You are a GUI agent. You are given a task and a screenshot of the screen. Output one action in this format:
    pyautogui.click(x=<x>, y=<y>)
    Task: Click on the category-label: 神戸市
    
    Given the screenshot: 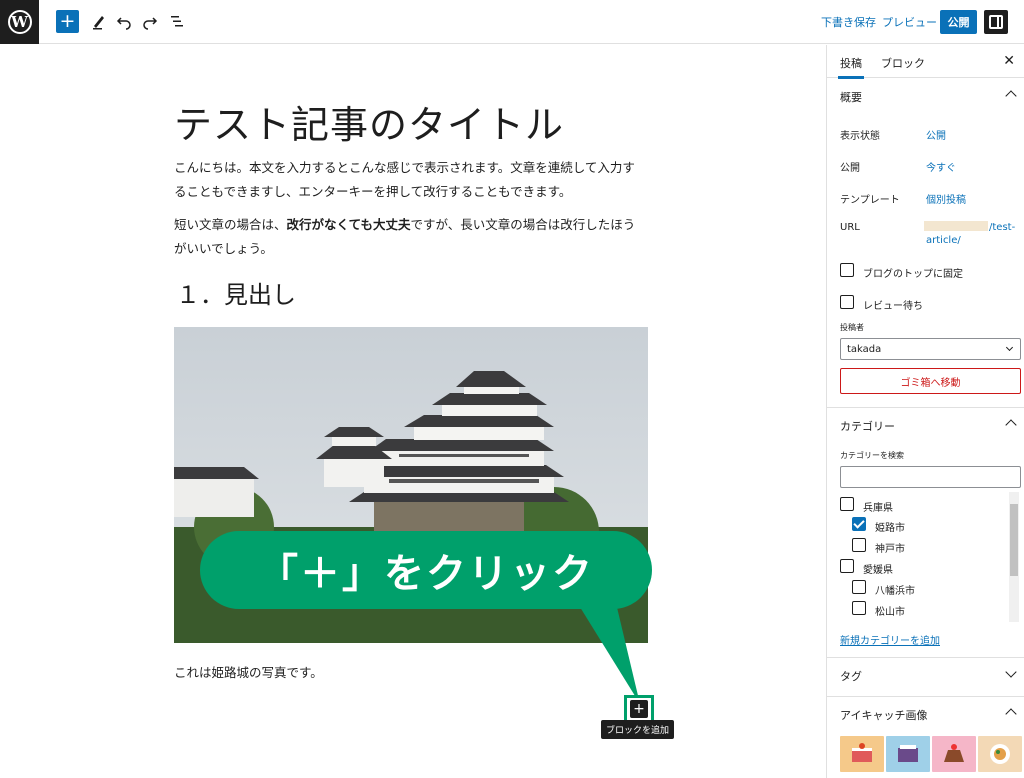 What is the action you would take?
    pyautogui.click(x=890, y=549)
    